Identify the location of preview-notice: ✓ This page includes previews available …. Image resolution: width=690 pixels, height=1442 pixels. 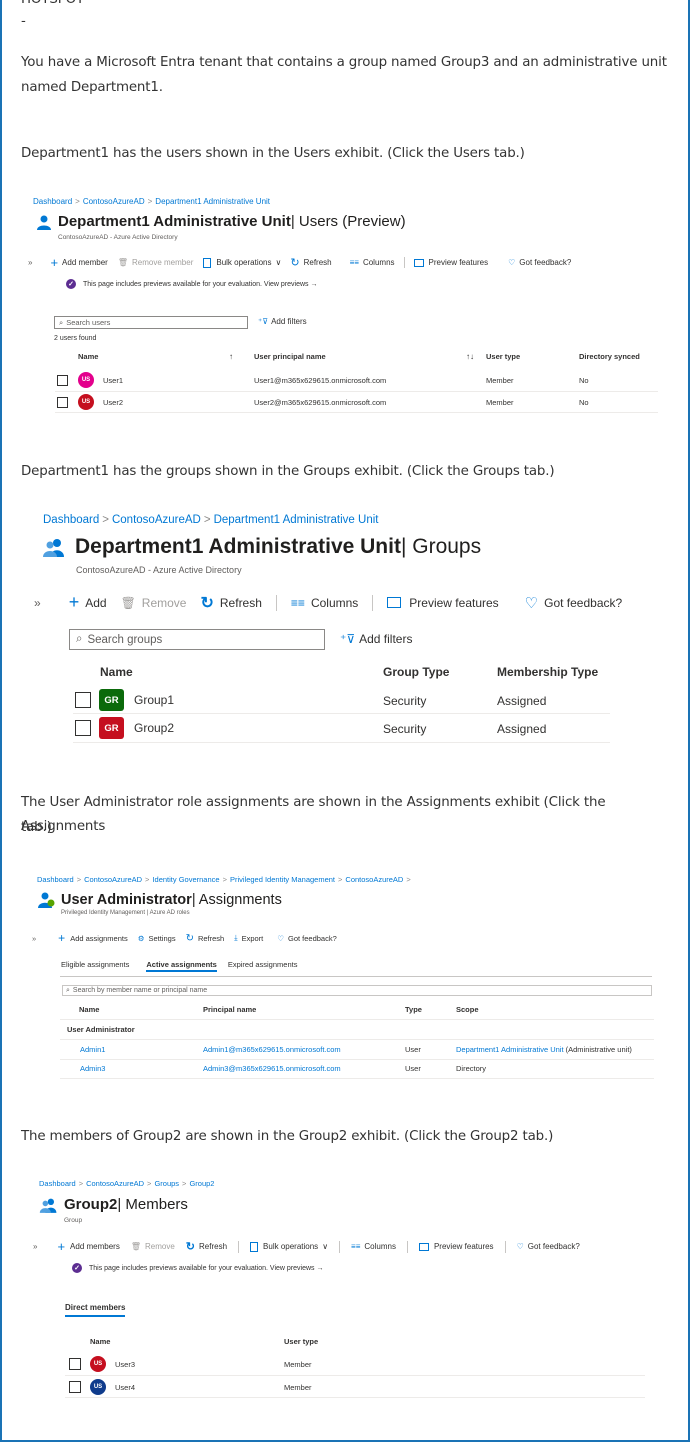
(198, 1268).